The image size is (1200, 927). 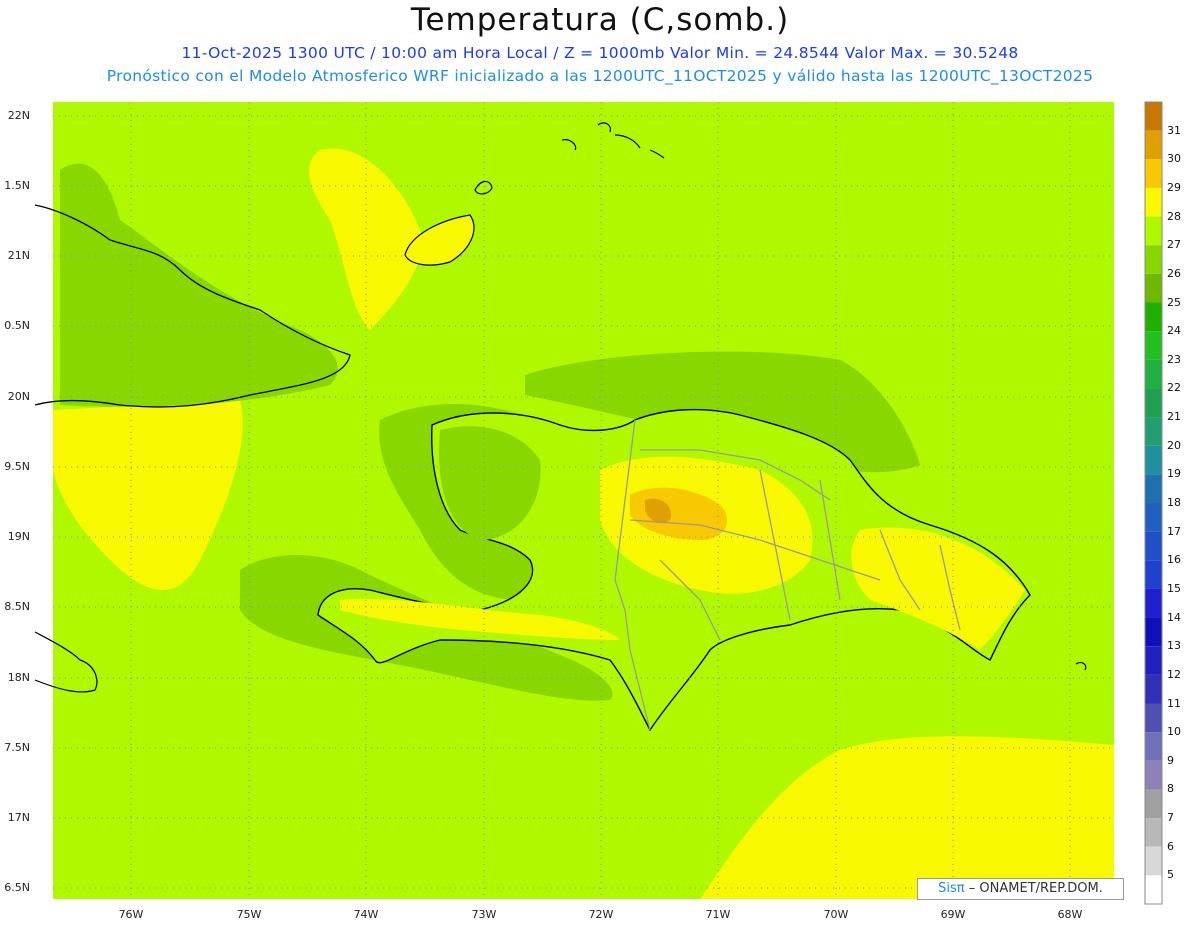 What do you see at coordinates (1170, 875) in the screenshot?
I see `colorbar-label: 5` at bounding box center [1170, 875].